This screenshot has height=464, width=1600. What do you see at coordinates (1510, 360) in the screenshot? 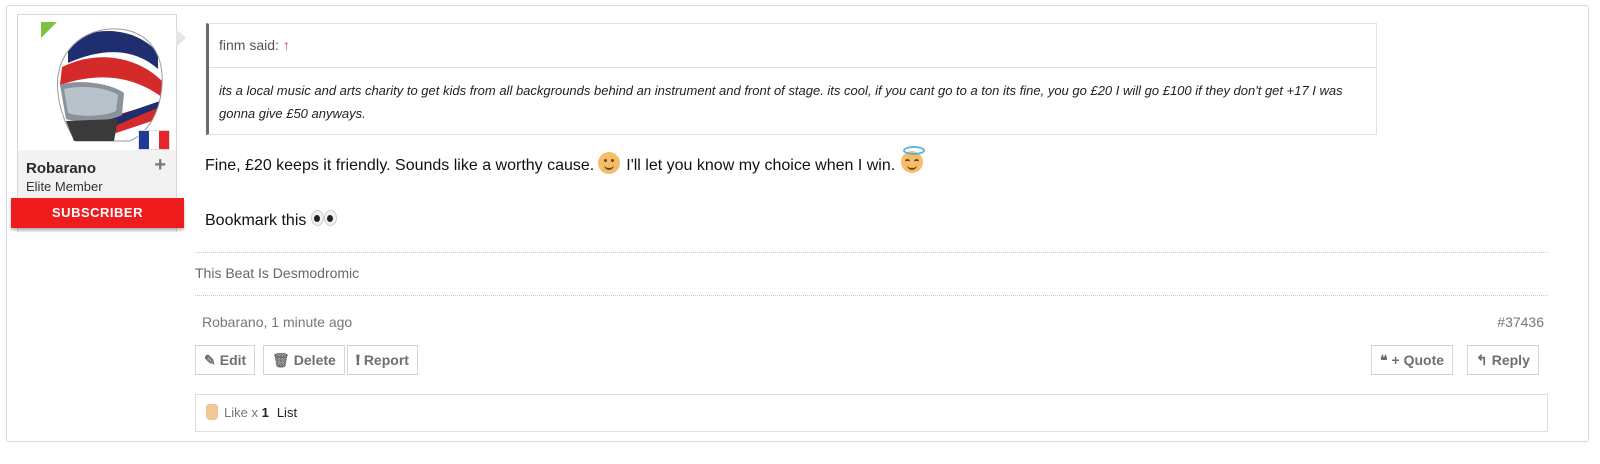
I see `reply-label: Reply` at bounding box center [1510, 360].